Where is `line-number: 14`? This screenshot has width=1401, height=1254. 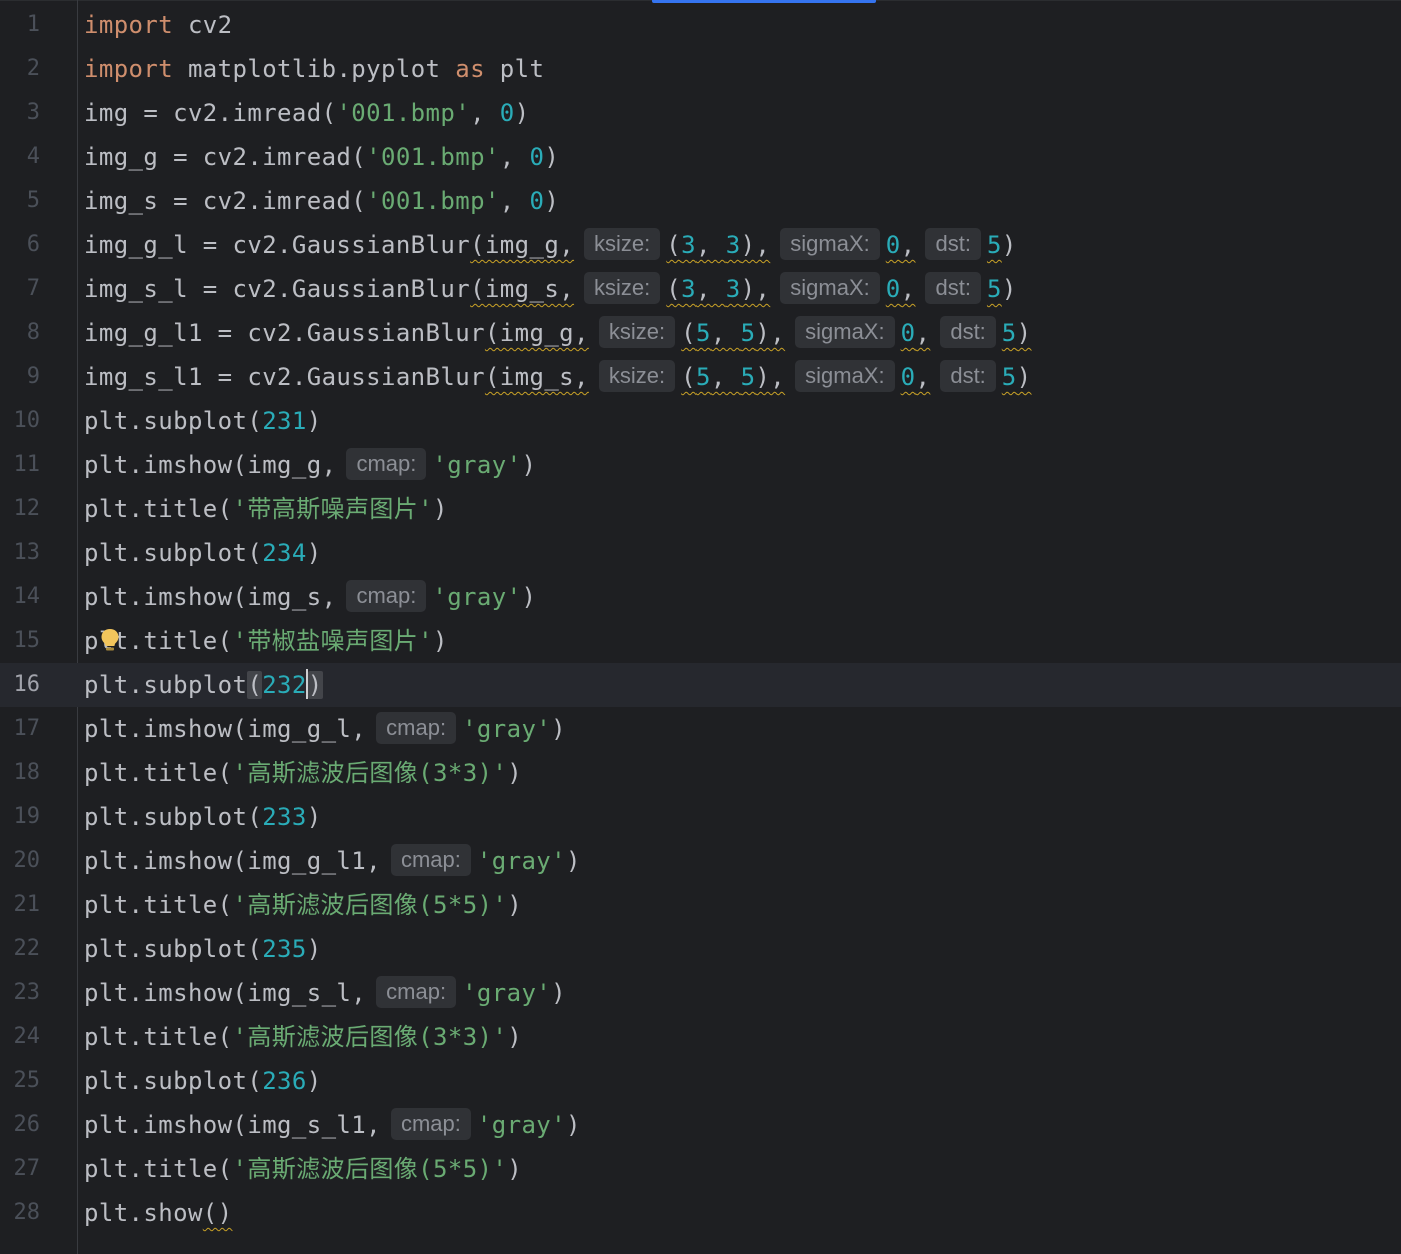
line-number: 14 is located at coordinates (20, 597).